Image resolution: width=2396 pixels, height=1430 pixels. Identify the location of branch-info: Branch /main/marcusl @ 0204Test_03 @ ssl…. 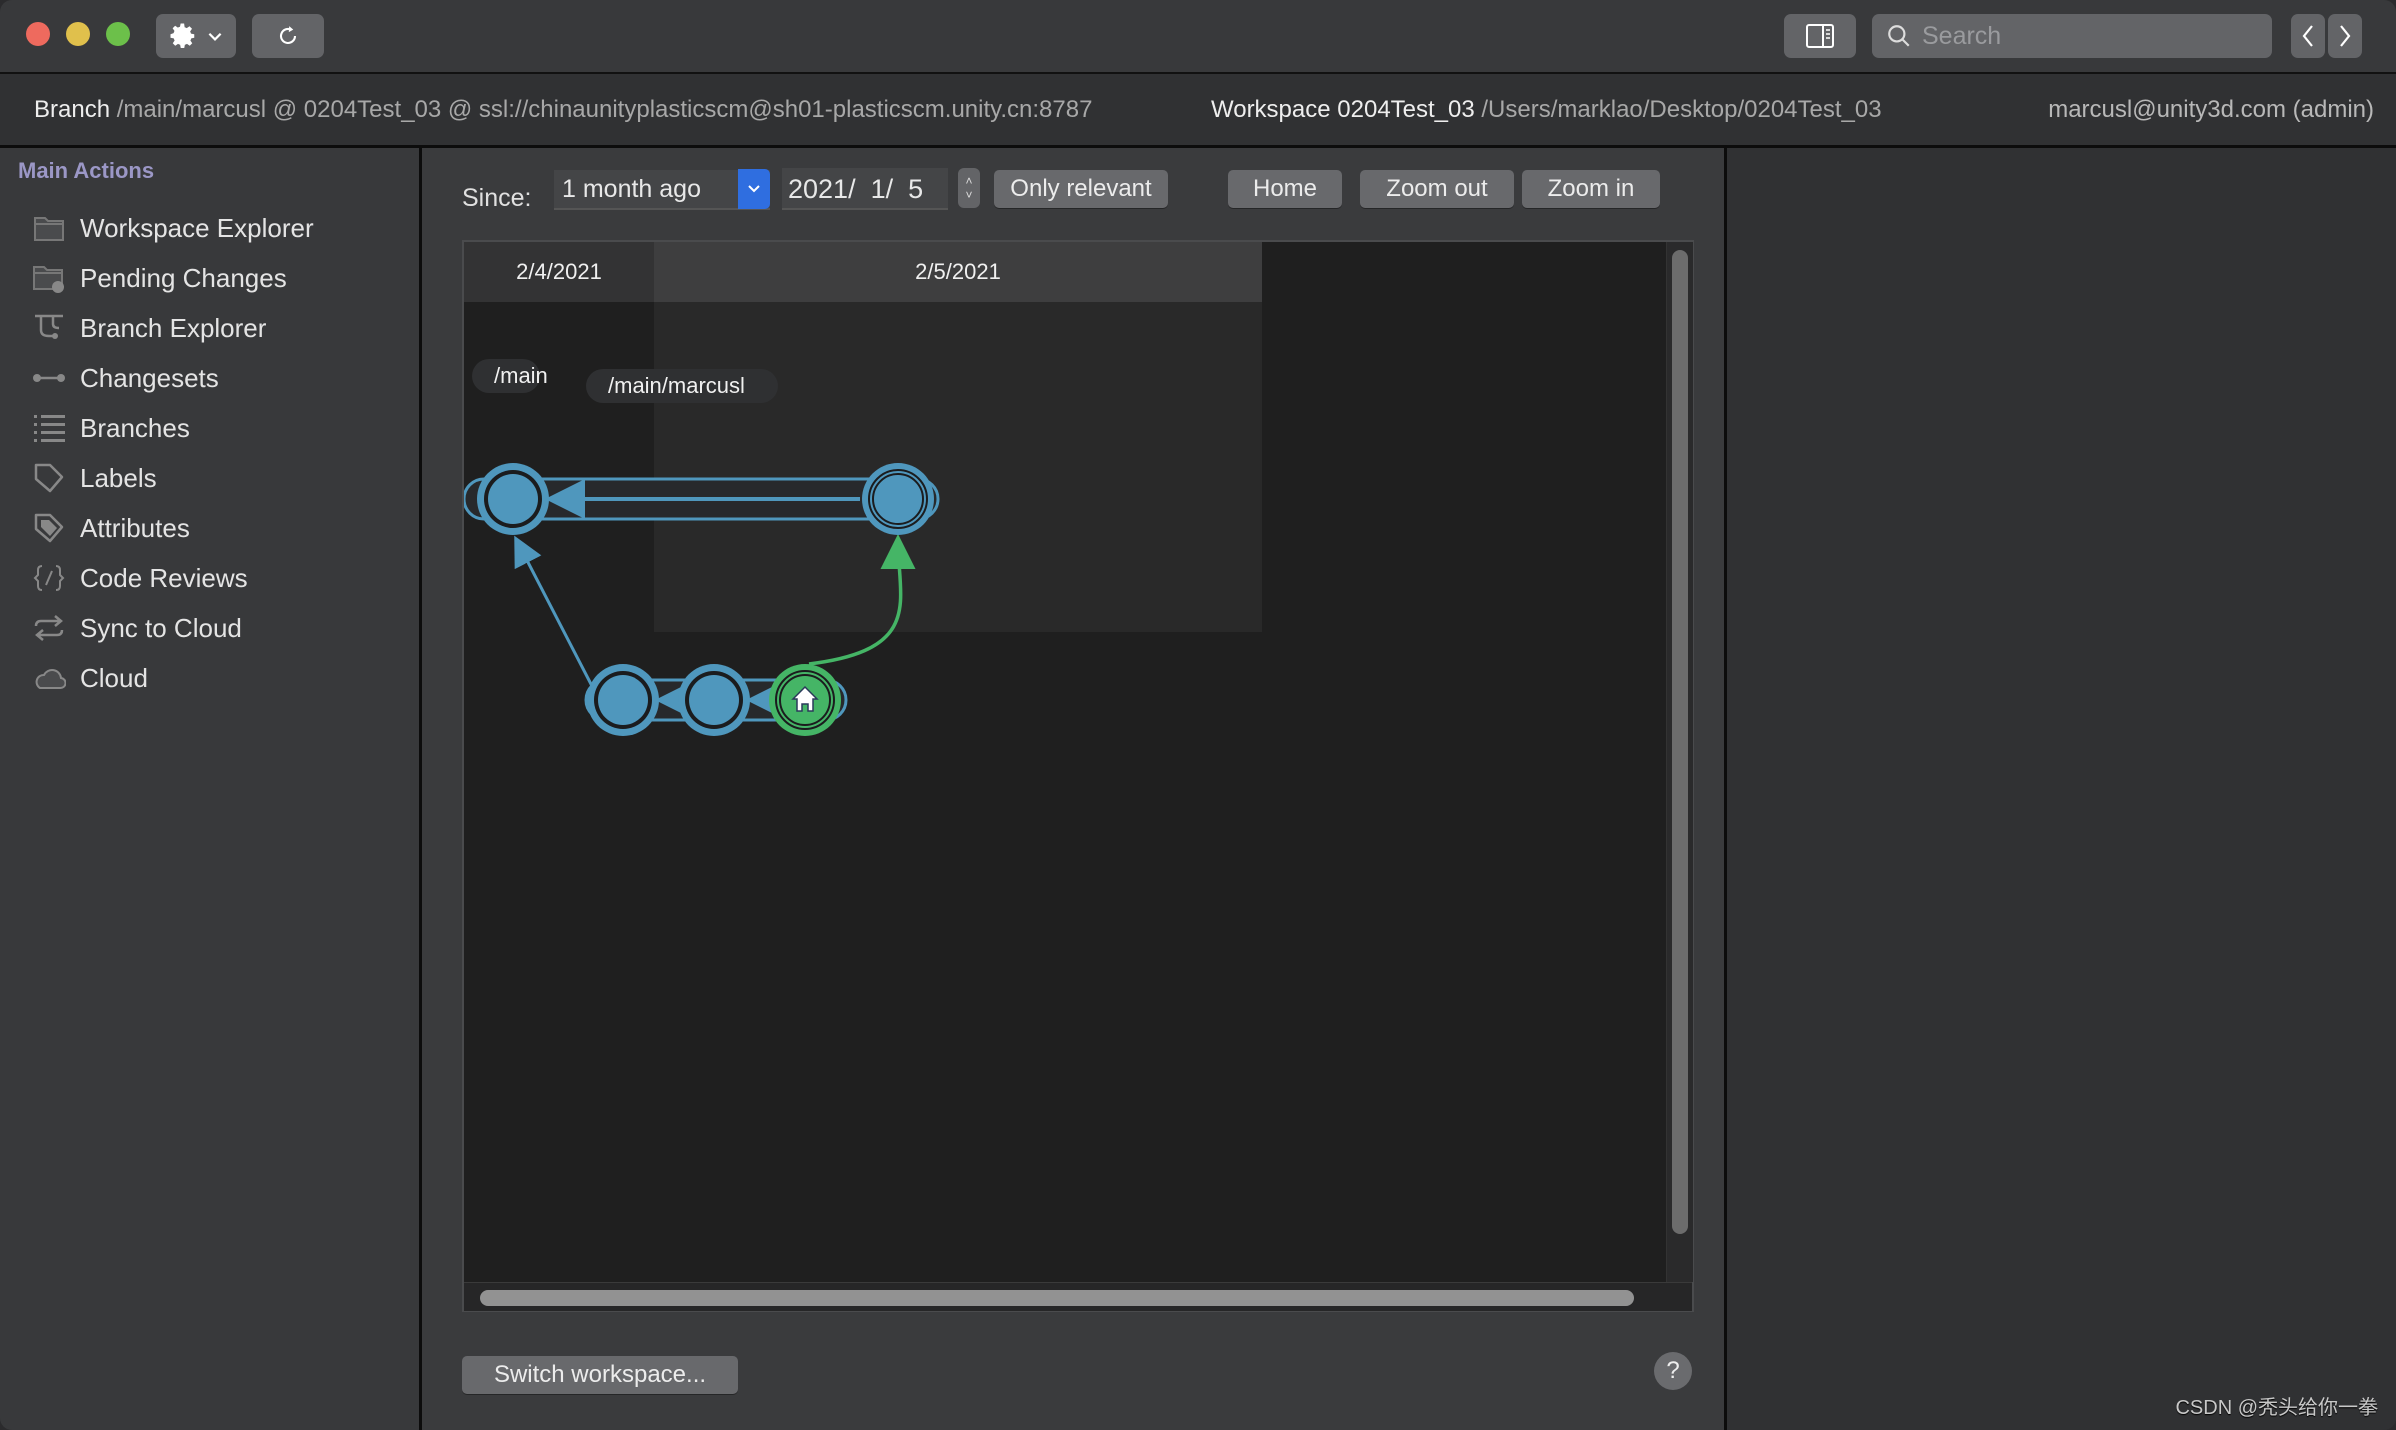
(563, 109).